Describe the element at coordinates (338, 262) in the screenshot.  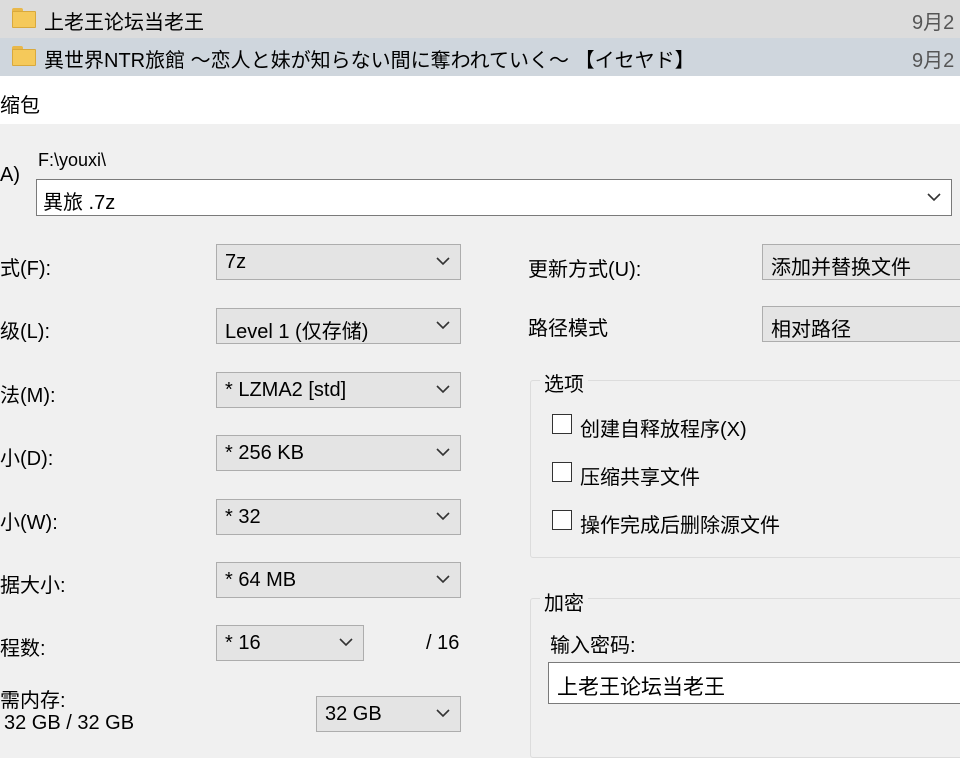
I see `format-select: 7z` at that location.